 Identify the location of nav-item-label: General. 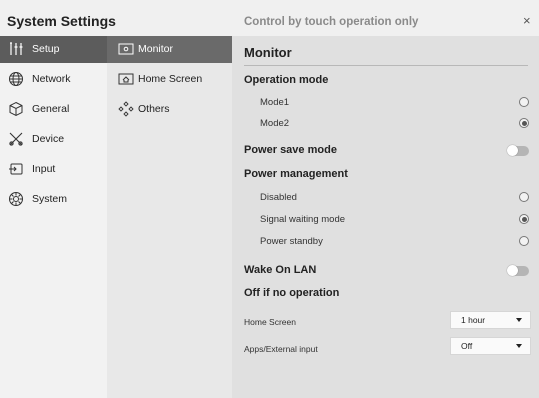
(51, 109).